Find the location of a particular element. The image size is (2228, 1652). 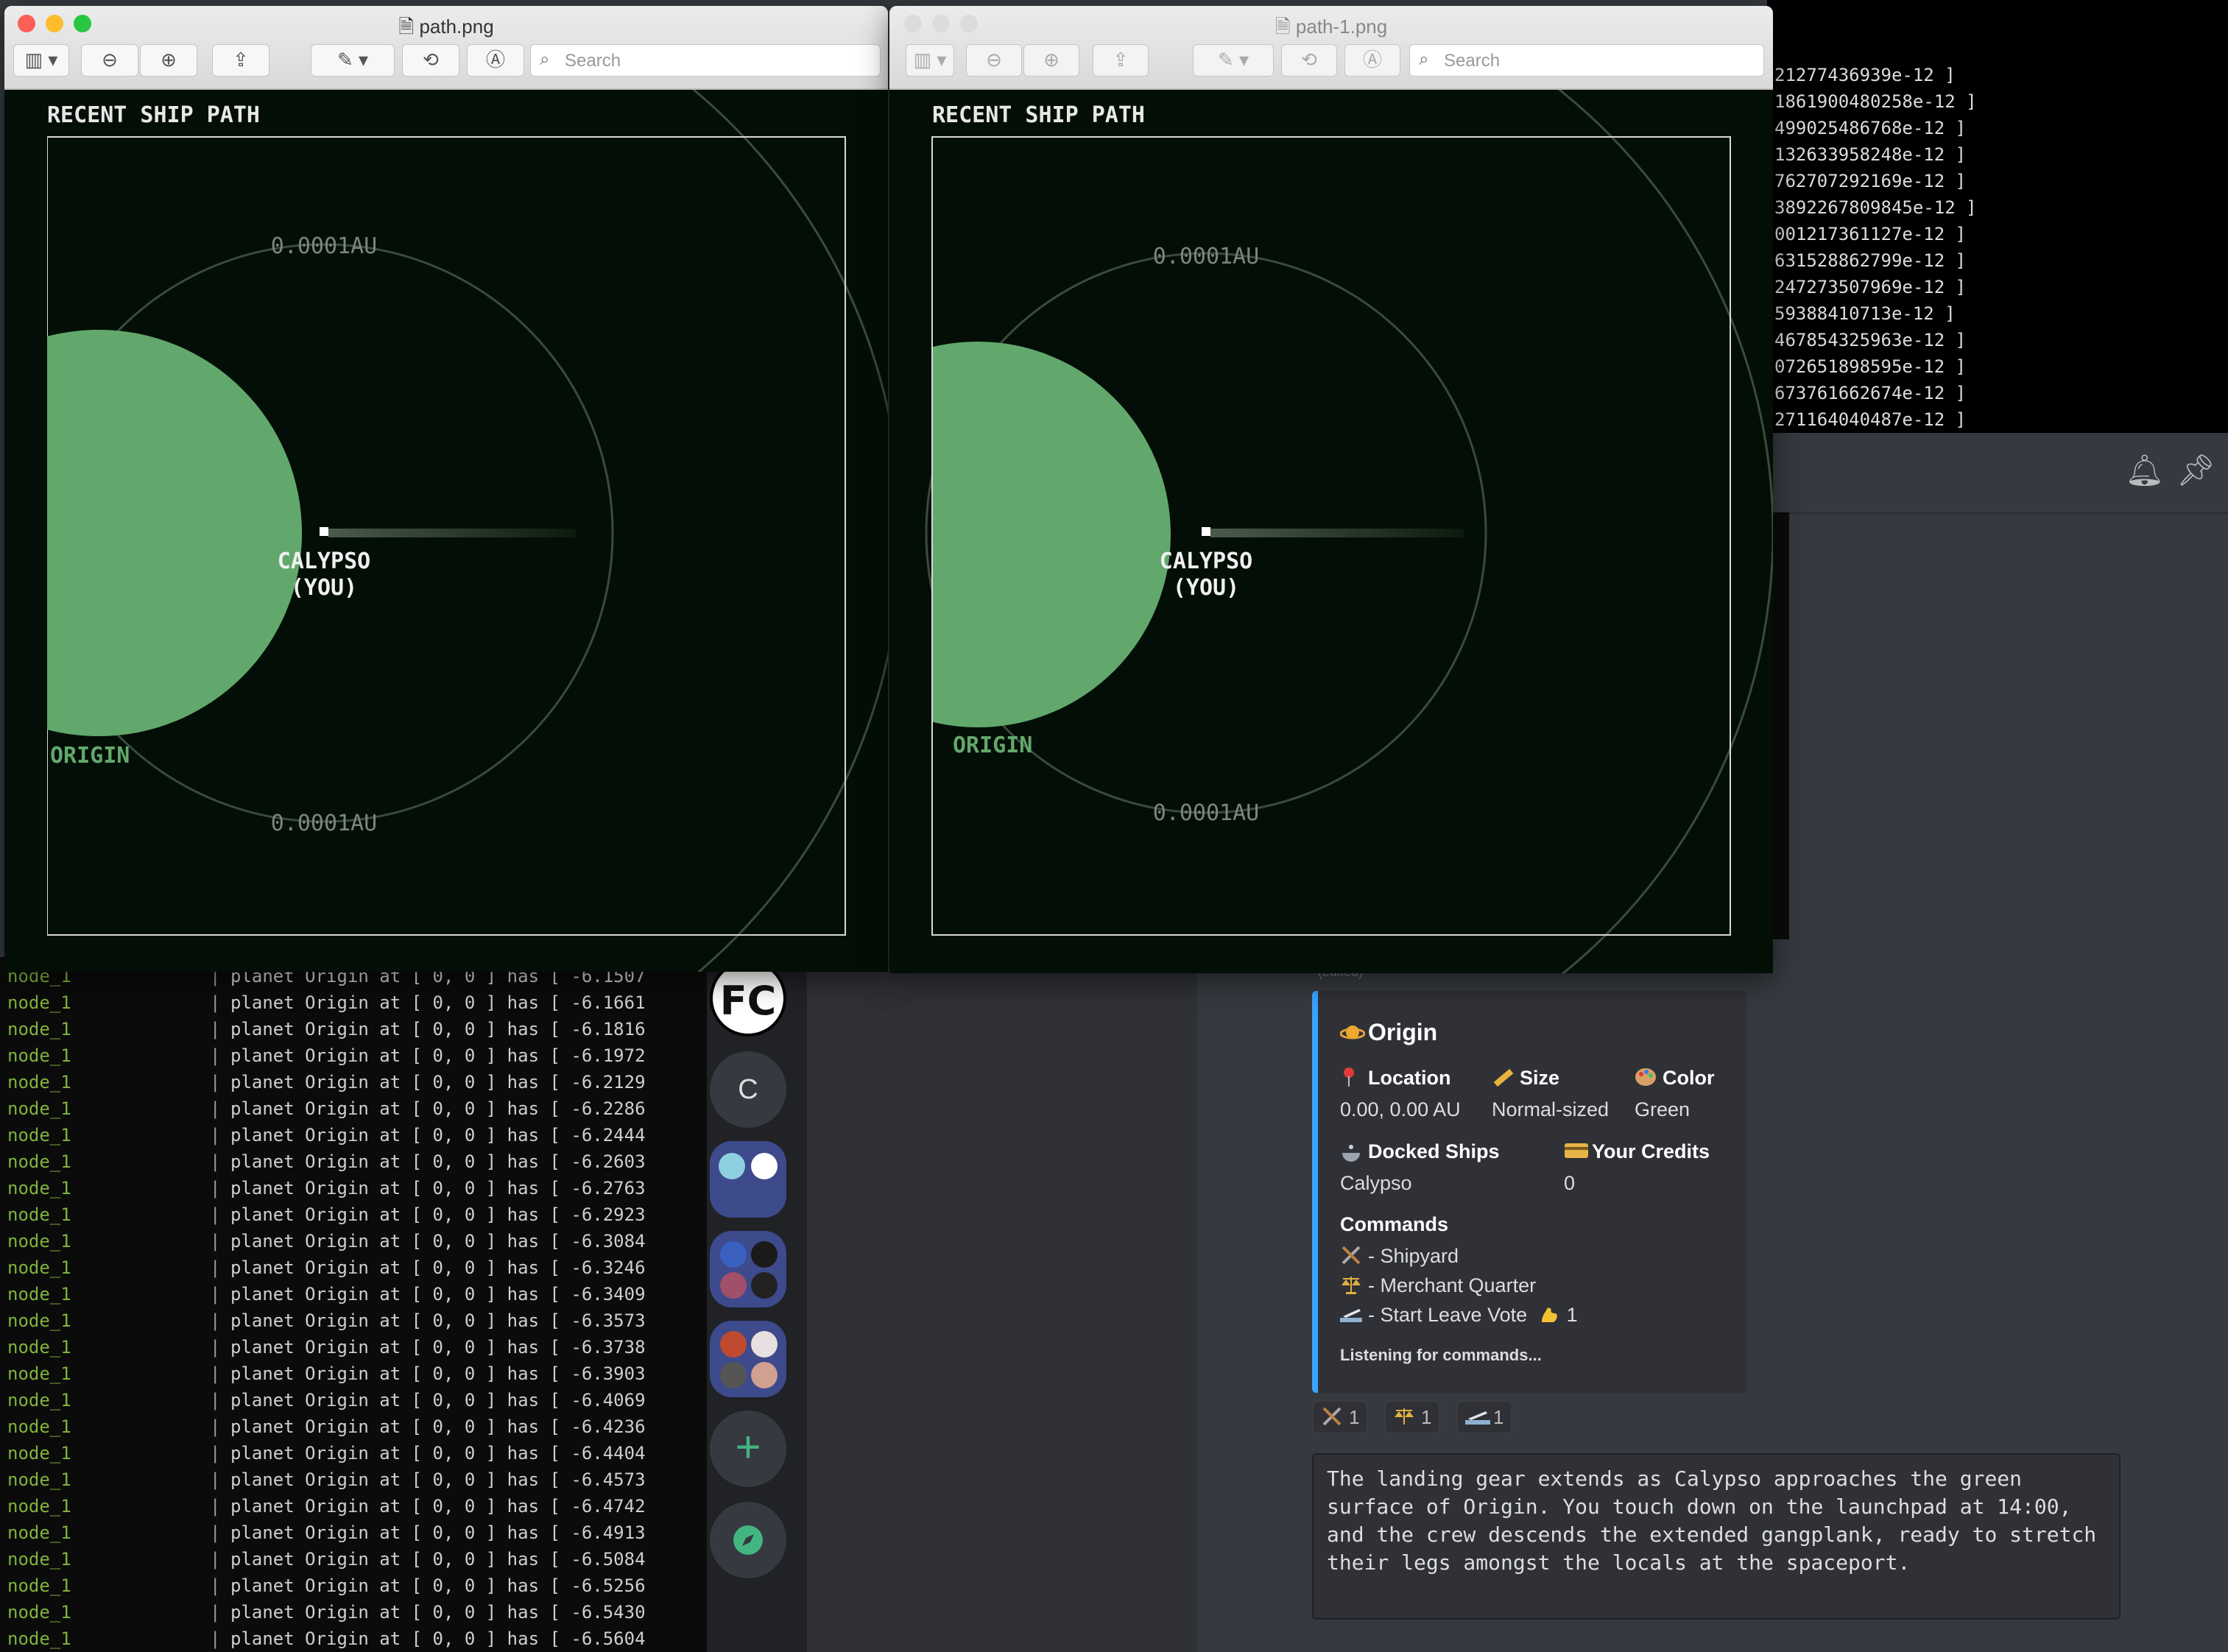

field-docked-name: Docked Ships is located at coordinates (1420, 1151).